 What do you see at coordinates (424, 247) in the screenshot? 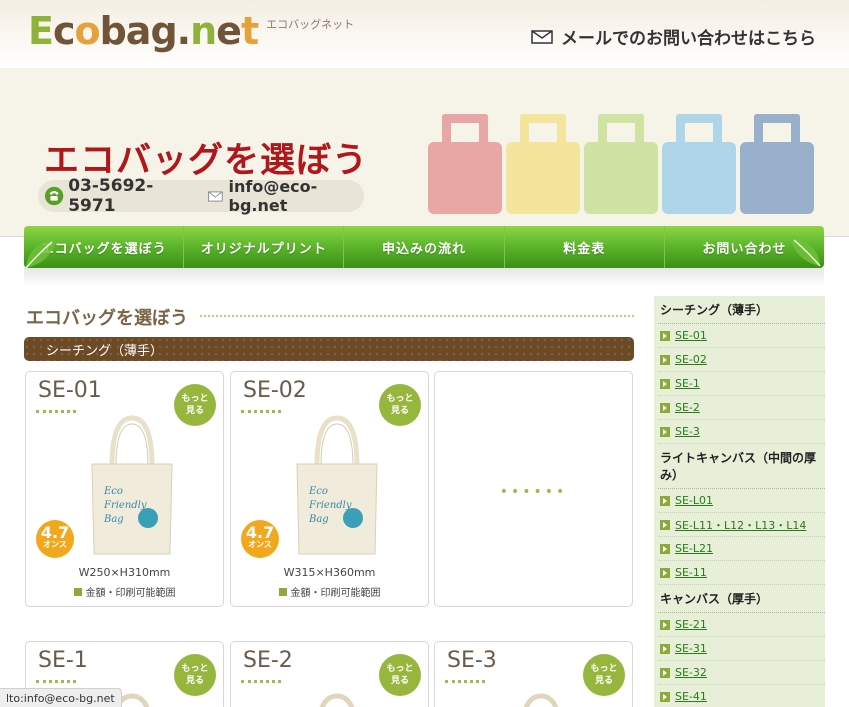
I see `nav-item-order-flow: 申込みの流れ` at bounding box center [424, 247].